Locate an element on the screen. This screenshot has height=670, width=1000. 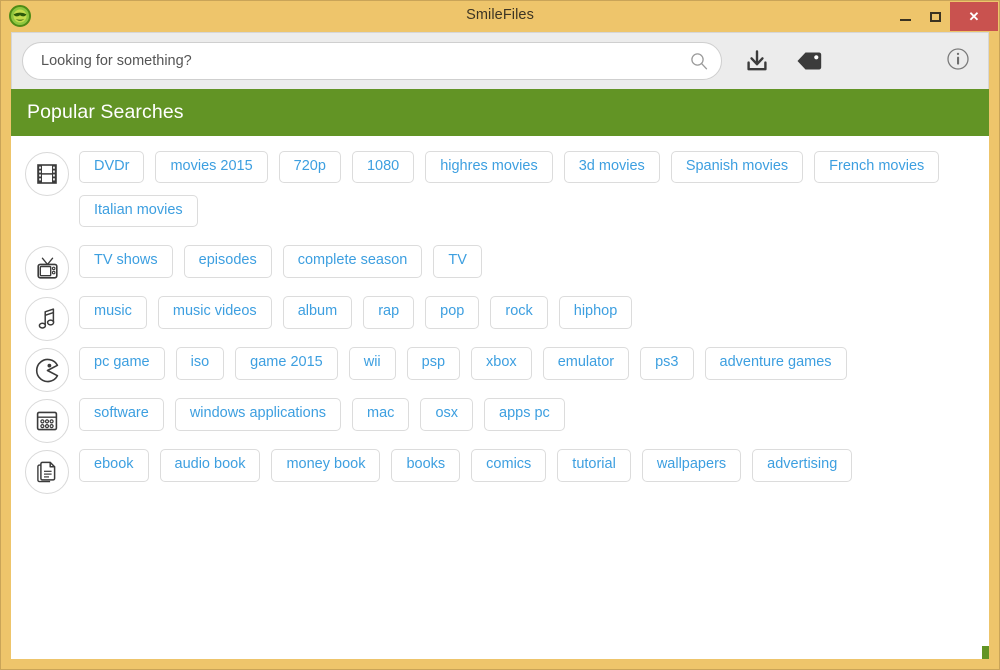
television-icon is located at coordinates (47, 268).